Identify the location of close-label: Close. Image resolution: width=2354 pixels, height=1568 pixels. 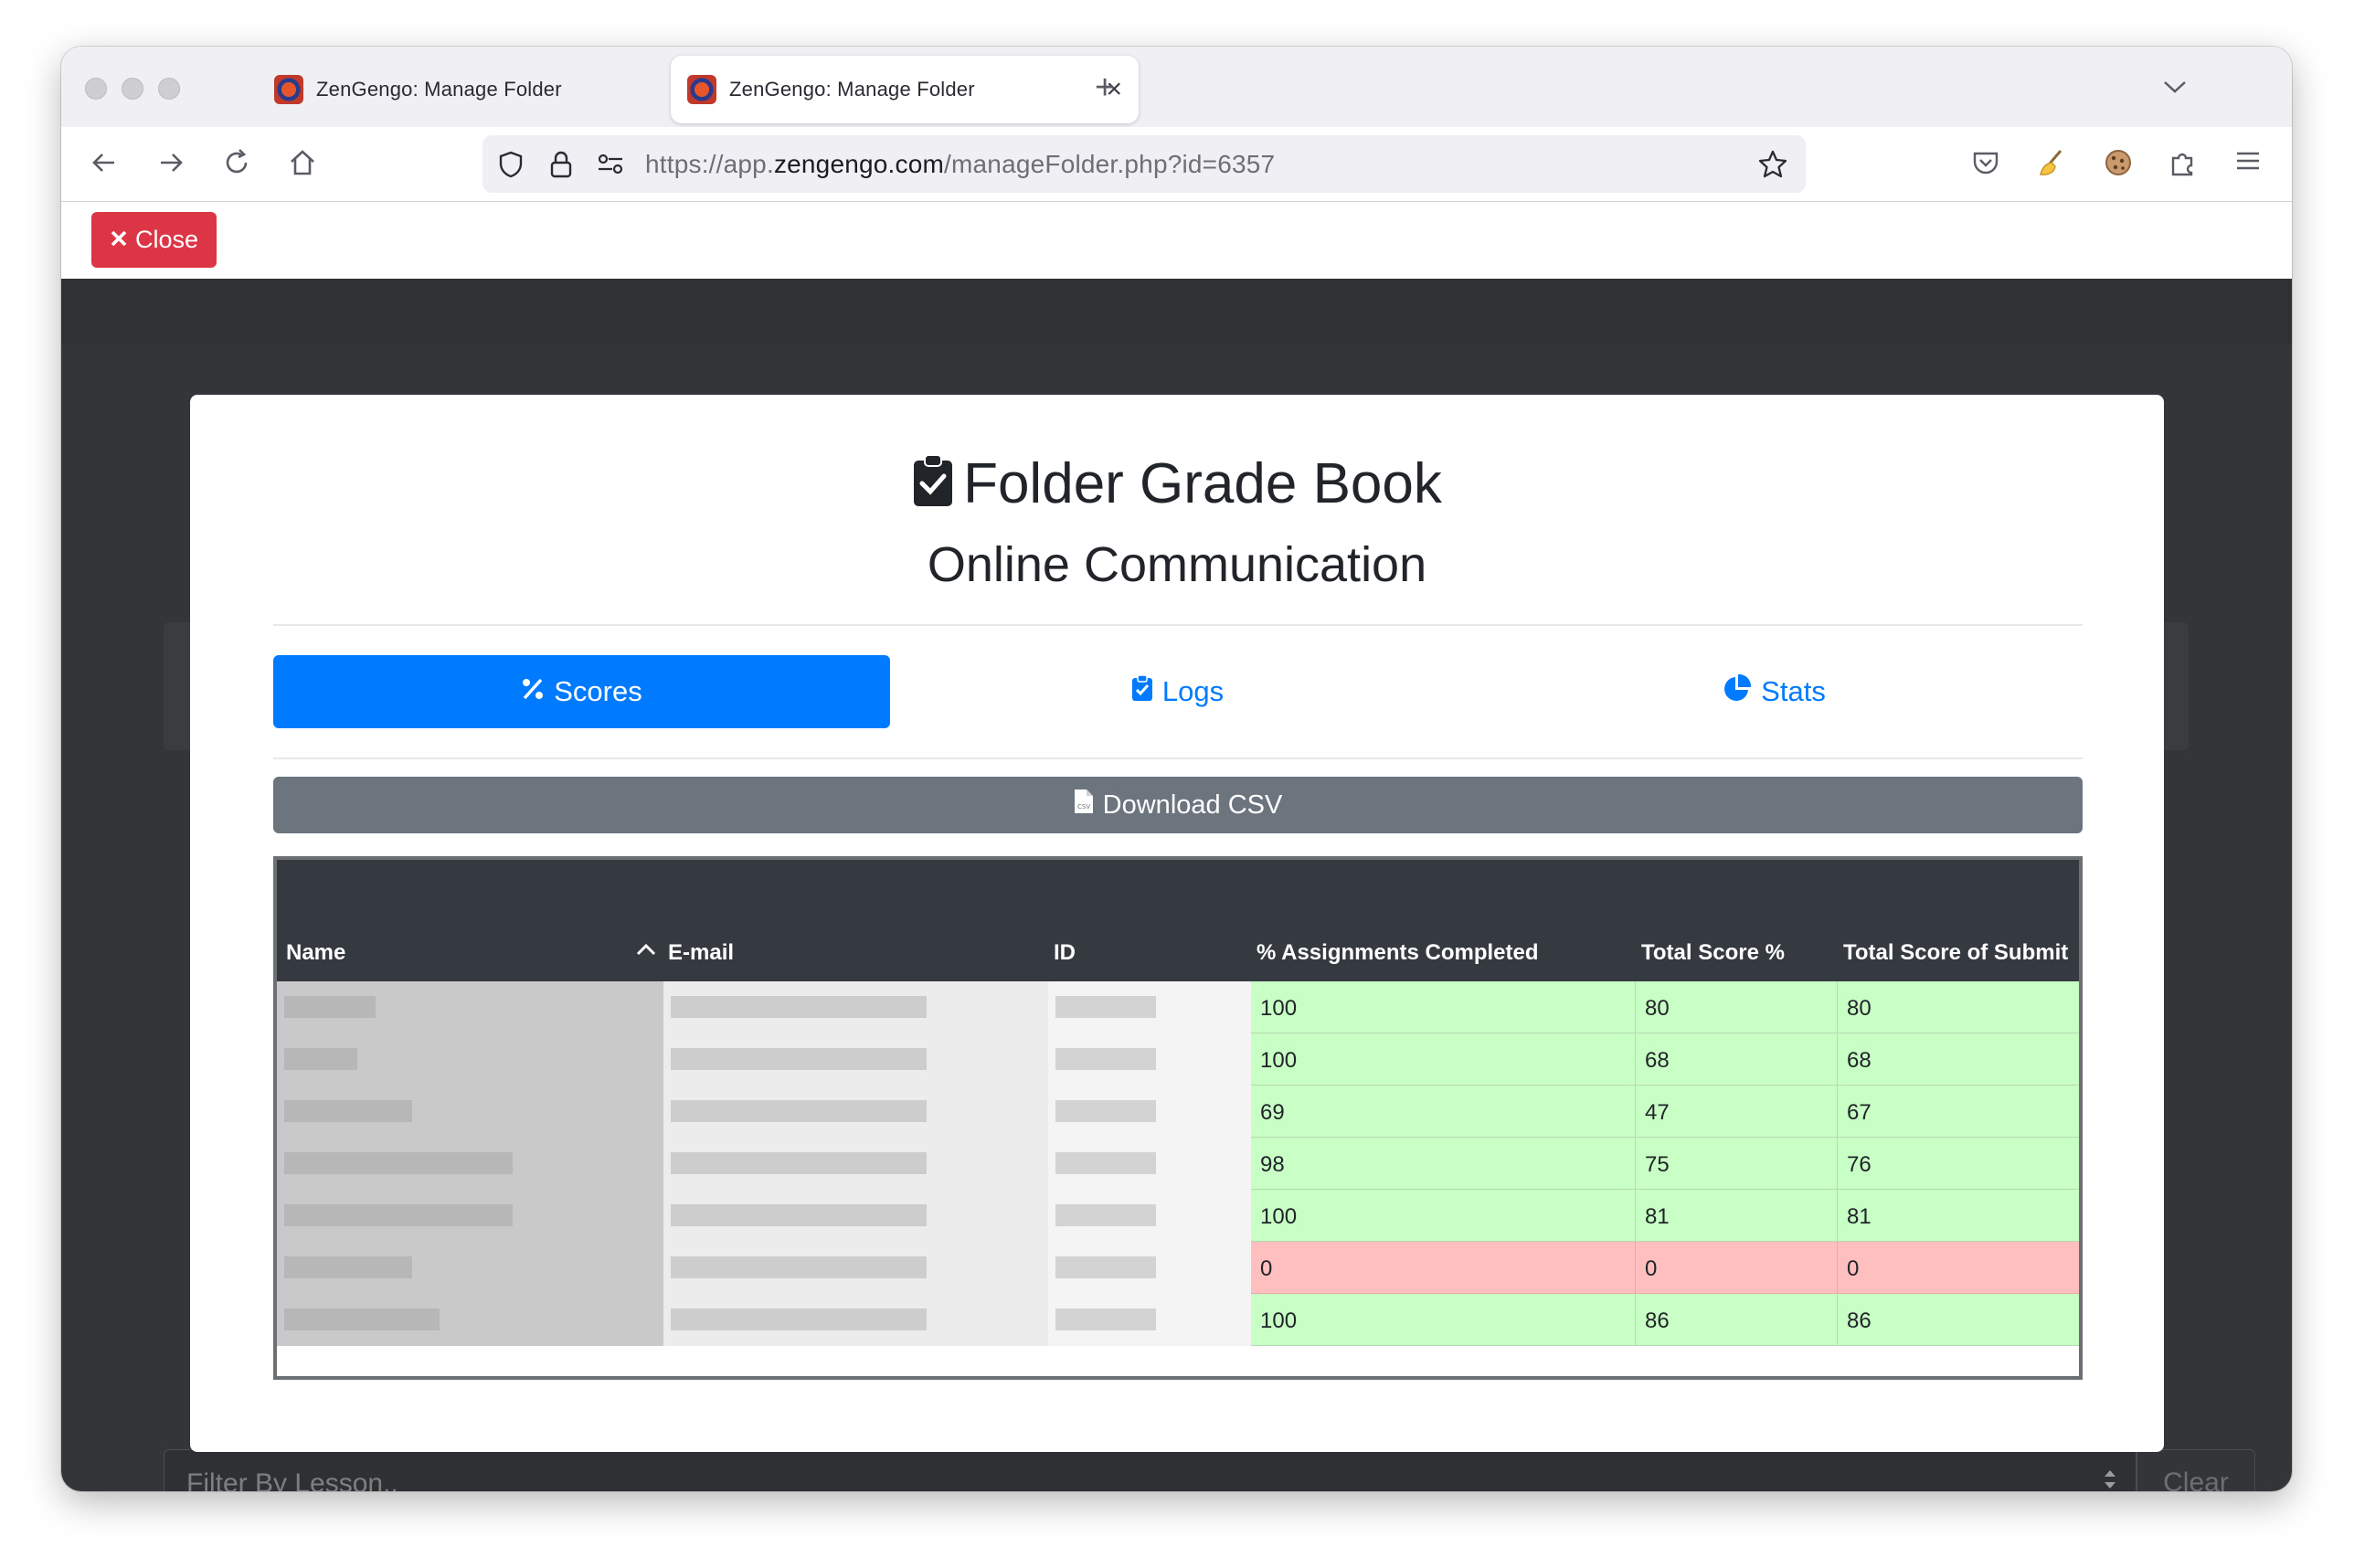
(167, 240).